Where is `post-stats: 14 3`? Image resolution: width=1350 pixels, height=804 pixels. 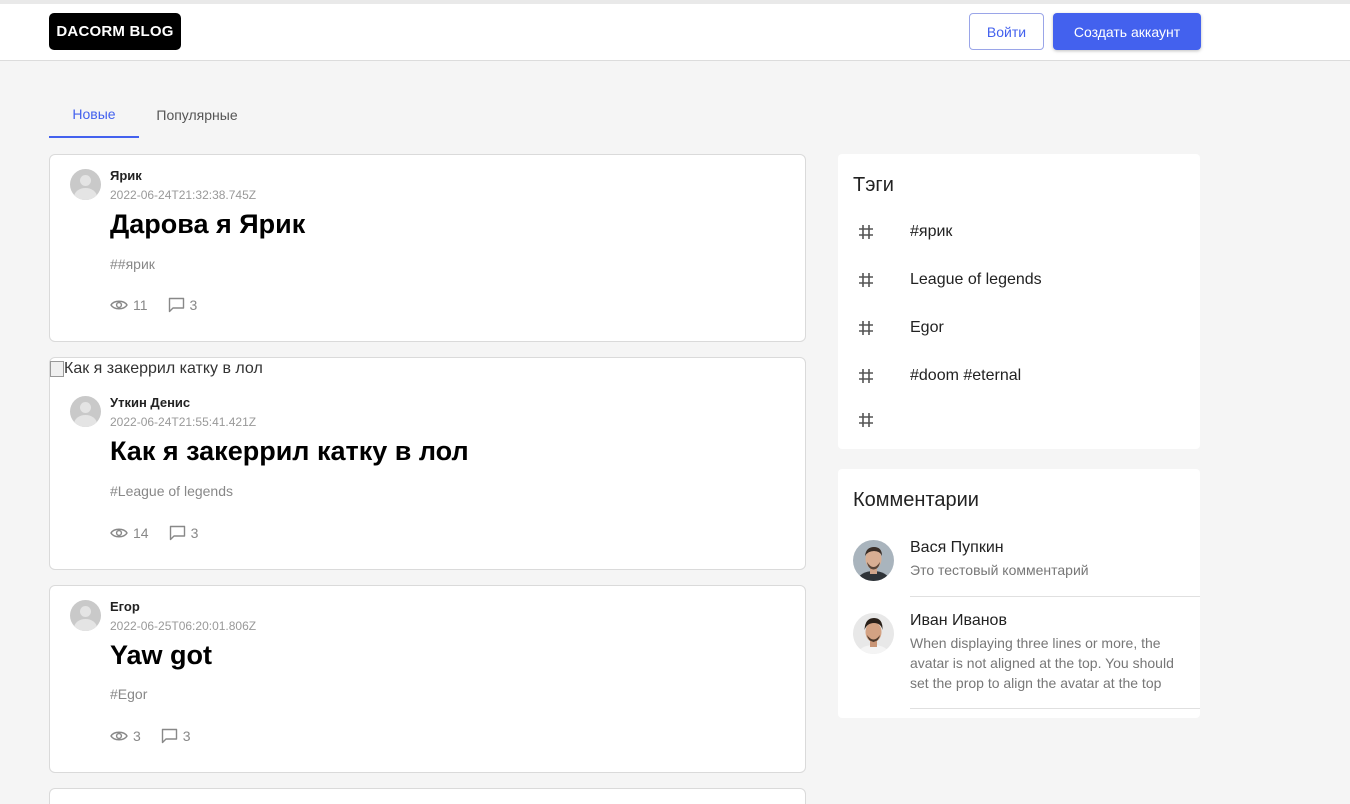
post-stats: 14 3 is located at coordinates (164, 533).